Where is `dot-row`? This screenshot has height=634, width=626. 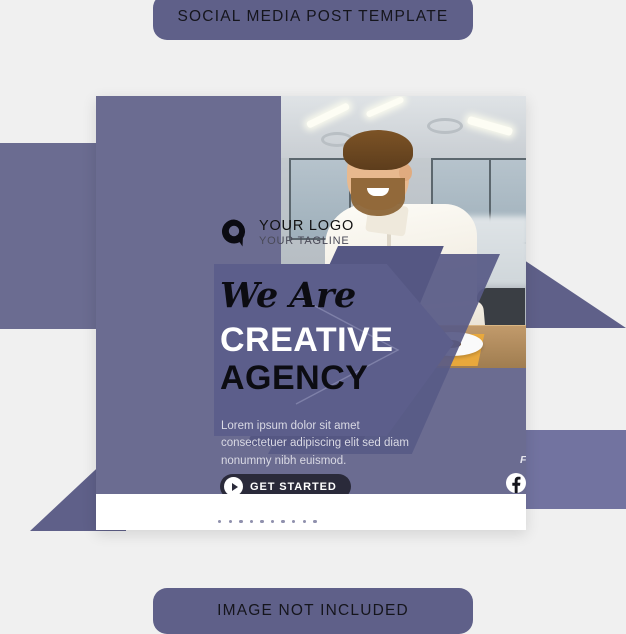
dot-row is located at coordinates (282, 521).